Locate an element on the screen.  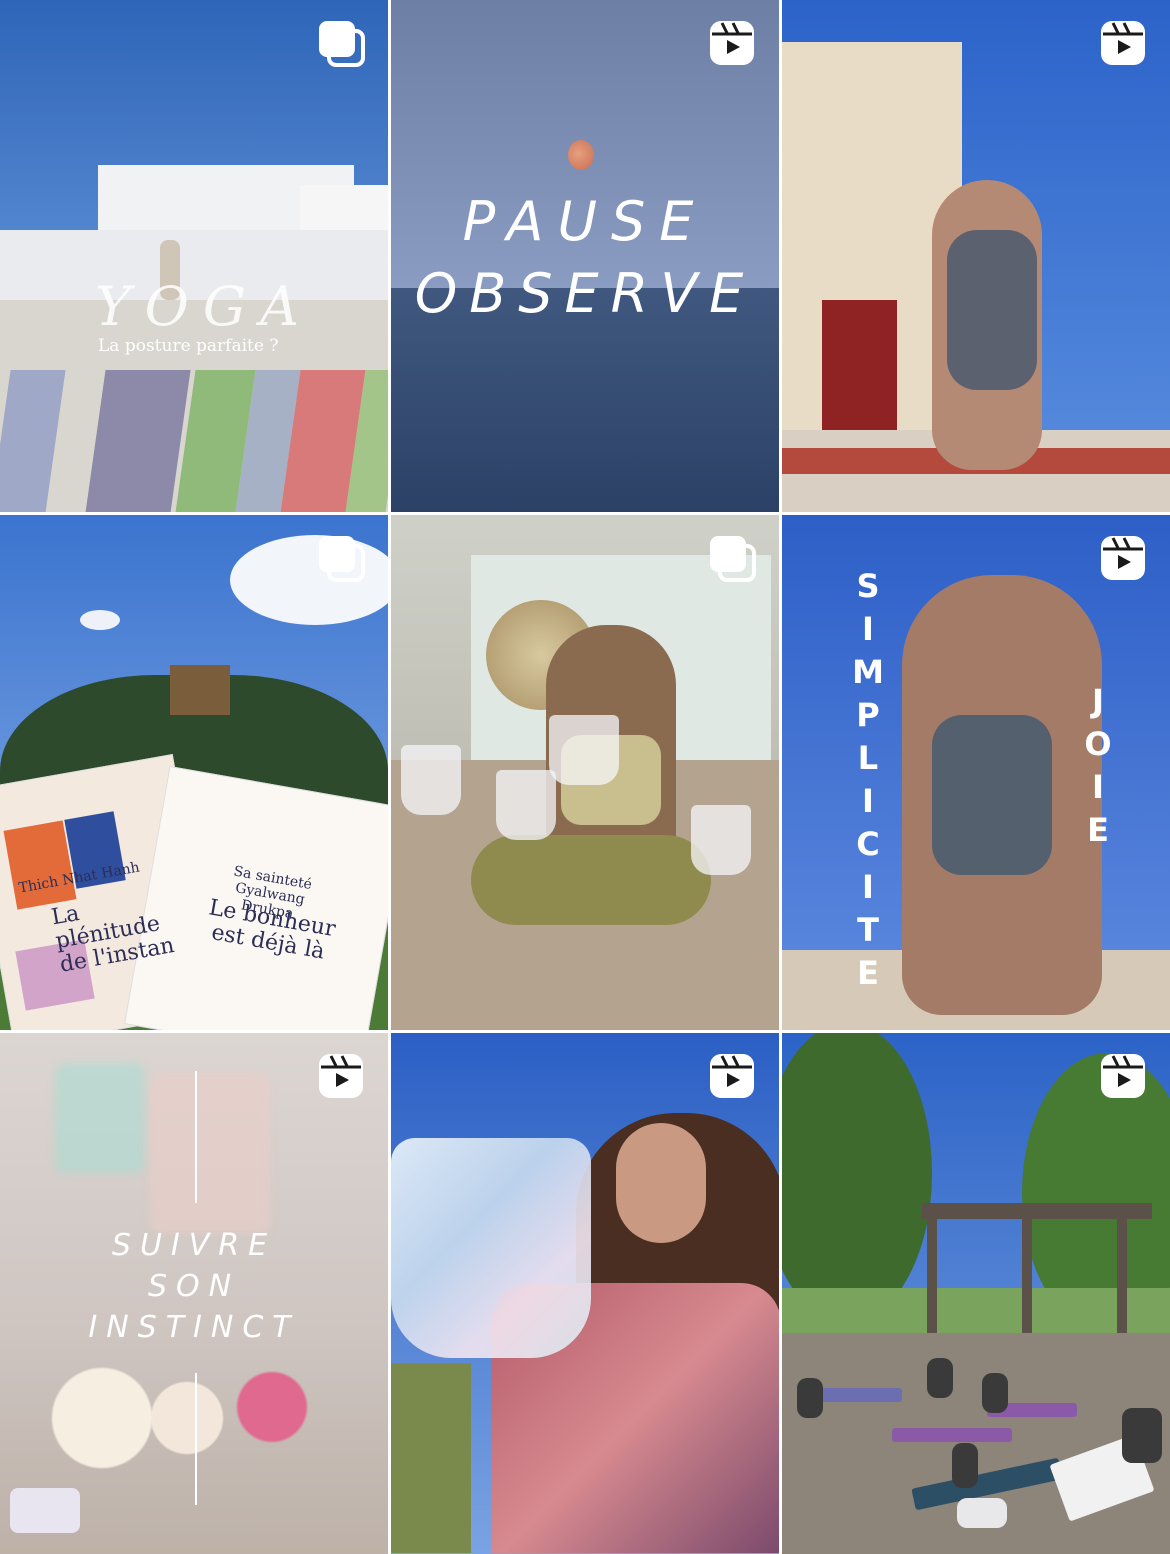
post-overlay-line2: OBSERVE is located at coordinates (585, 293).